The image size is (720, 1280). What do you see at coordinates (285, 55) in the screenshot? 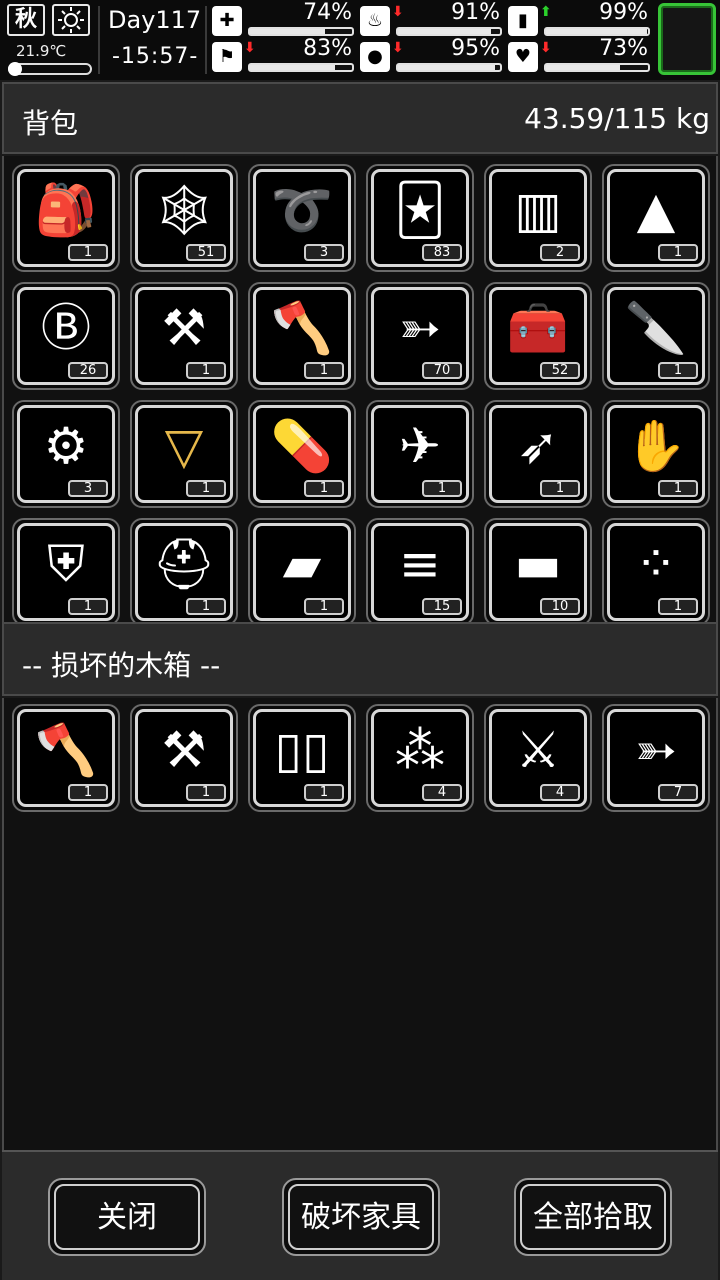
I see `stat-stamina: ⚑ ⬇ 83%` at bounding box center [285, 55].